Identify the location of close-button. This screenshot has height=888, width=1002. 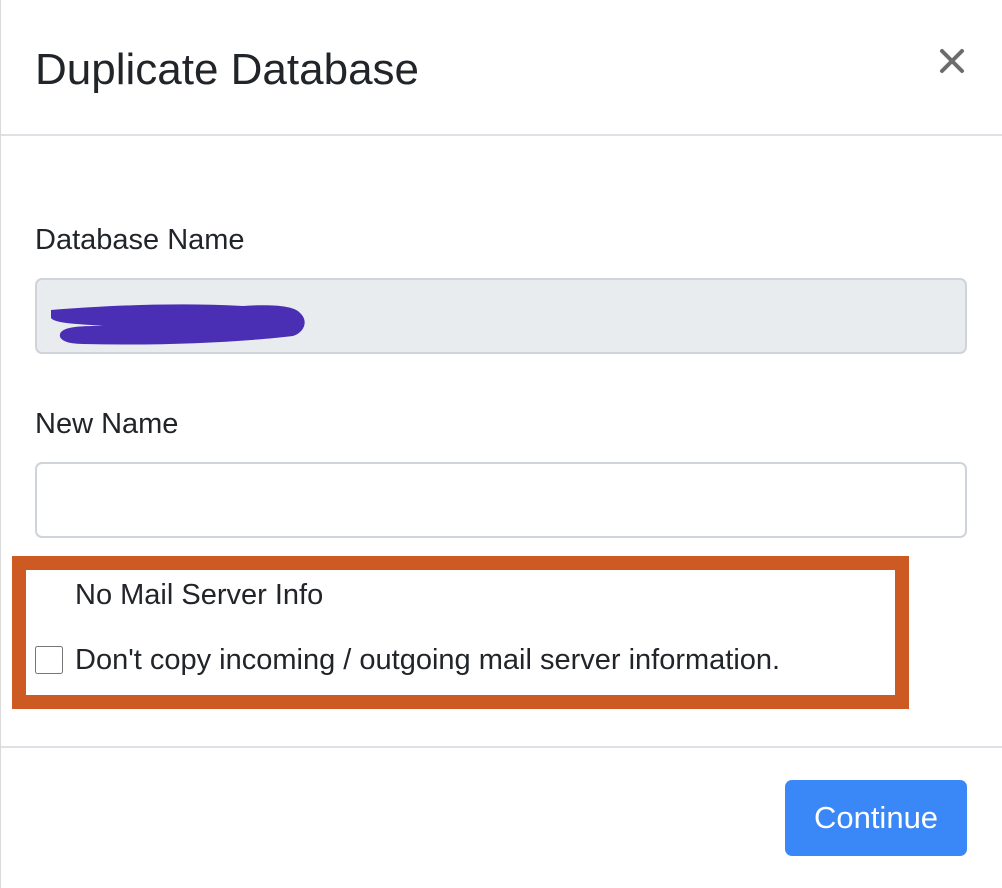
(952, 61).